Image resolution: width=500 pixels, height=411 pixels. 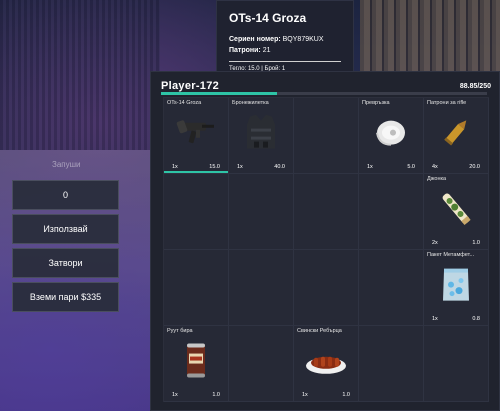 I want to click on inventory-weight: 88.85/250, so click(x=475, y=86).